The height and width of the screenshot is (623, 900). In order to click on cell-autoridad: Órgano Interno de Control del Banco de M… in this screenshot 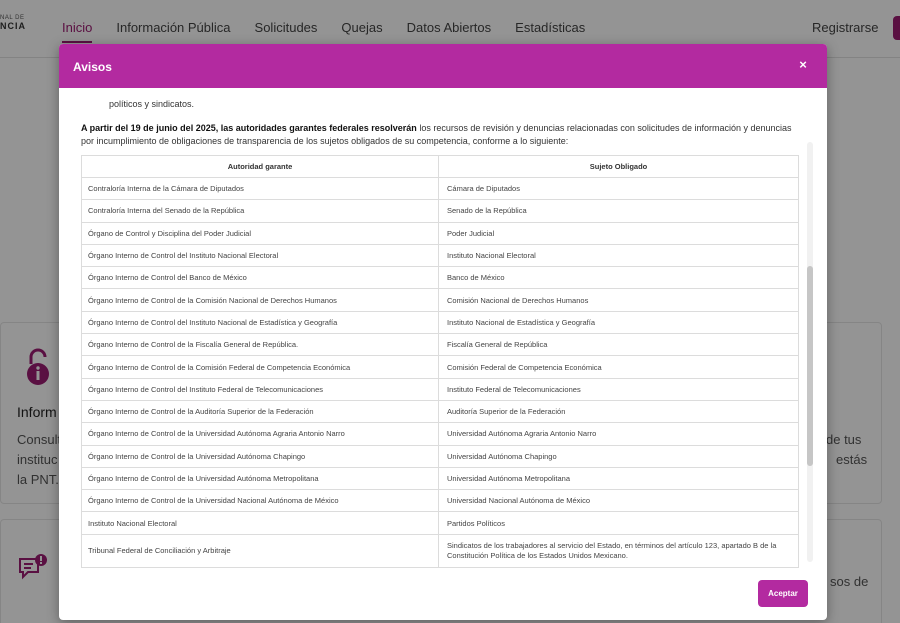, I will do `click(260, 278)`.